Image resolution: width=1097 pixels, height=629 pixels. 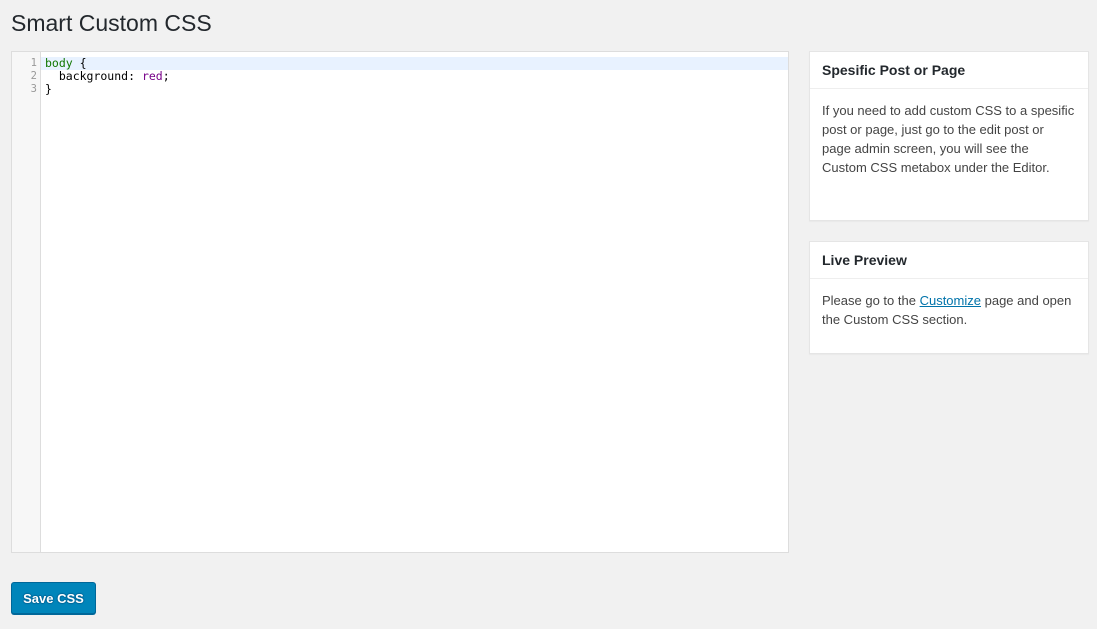 I want to click on code-token: red, so click(x=152, y=76).